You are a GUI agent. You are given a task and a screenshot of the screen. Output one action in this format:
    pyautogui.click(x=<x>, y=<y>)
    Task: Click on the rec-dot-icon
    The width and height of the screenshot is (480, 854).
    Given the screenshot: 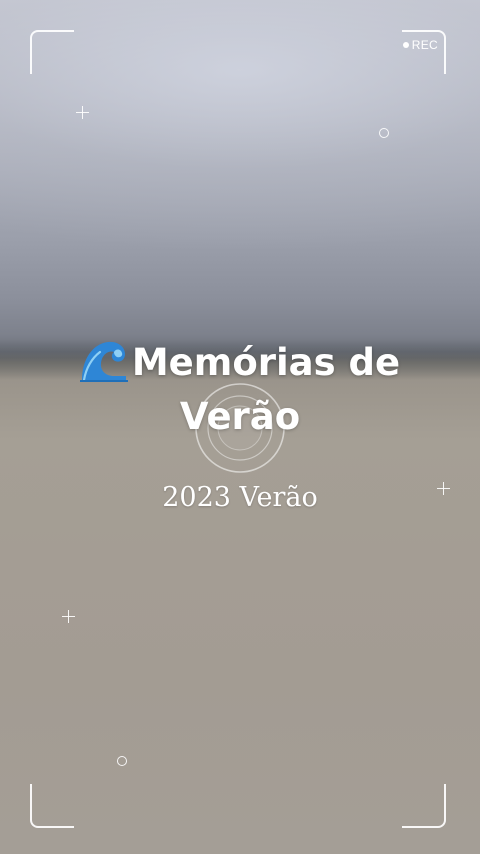 What is the action you would take?
    pyautogui.click(x=405, y=45)
    